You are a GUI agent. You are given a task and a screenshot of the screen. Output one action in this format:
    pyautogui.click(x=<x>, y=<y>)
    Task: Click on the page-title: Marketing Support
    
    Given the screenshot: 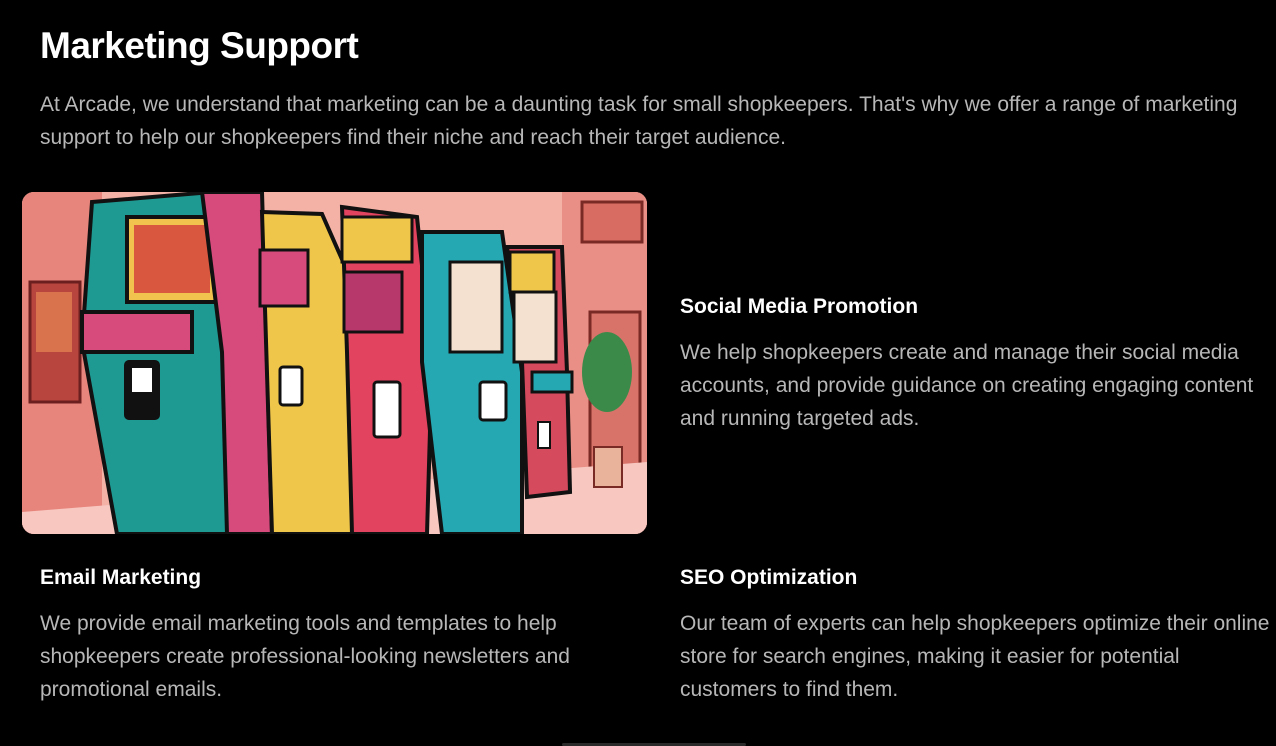 What is the action you would take?
    pyautogui.click(x=199, y=45)
    